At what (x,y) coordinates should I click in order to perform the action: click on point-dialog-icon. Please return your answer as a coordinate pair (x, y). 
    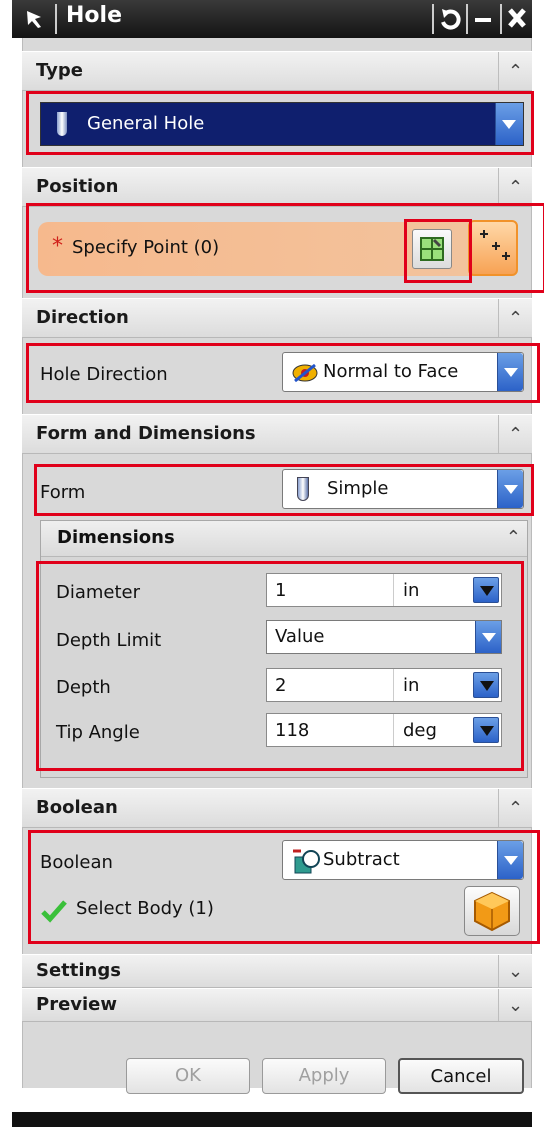
    Looking at the image, I should click on (432, 249).